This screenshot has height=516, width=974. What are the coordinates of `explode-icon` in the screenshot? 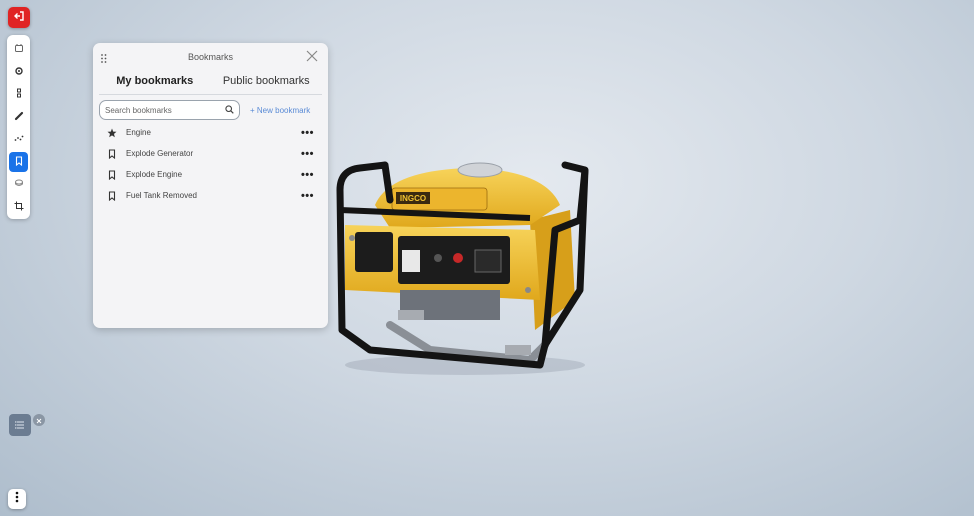 It's located at (19, 139).